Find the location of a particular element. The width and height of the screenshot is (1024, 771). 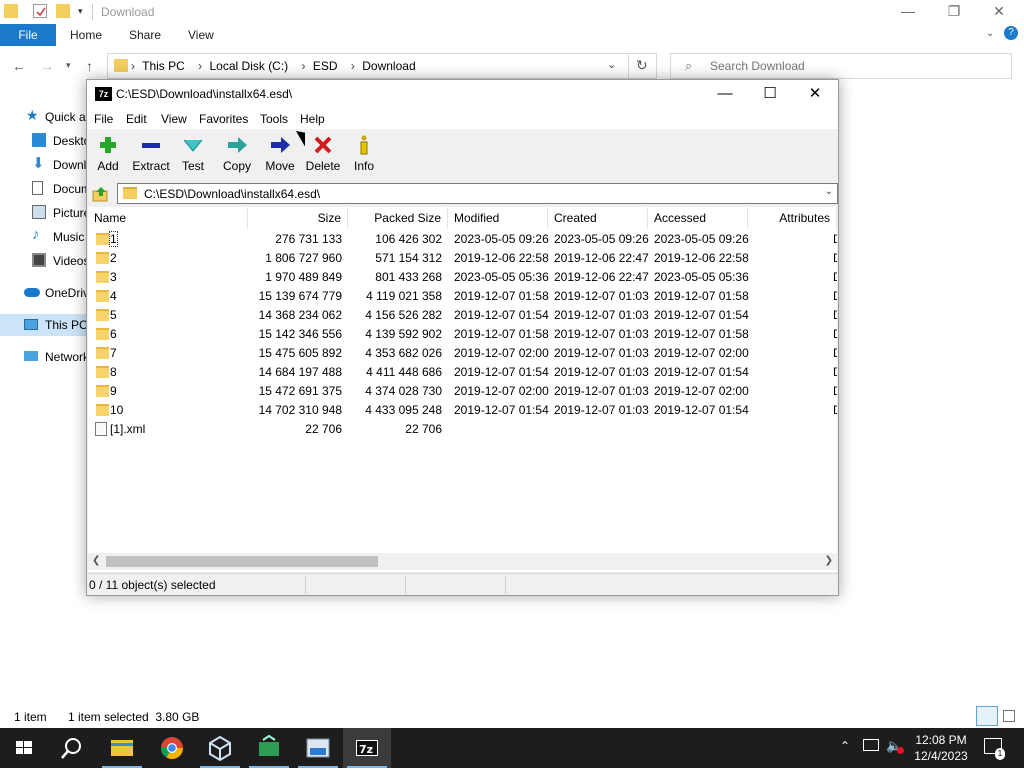

forward-arrow-icon: → is located at coordinates (47, 66).